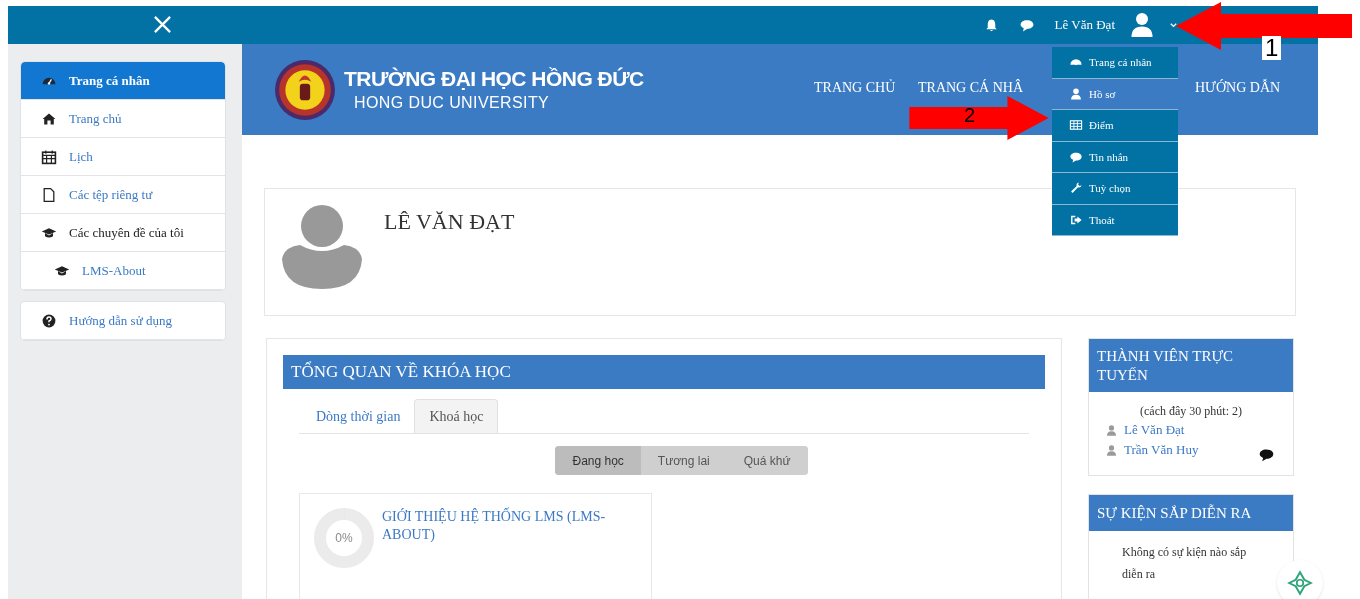 The width and height of the screenshot is (1360, 599). I want to click on online-user-link: Trần Văn Huy, so click(1161, 450).